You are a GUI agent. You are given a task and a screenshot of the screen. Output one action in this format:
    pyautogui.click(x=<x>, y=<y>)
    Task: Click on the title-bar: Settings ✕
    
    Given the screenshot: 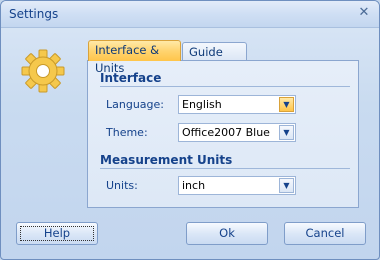 What is the action you would take?
    pyautogui.click(x=190, y=14)
    